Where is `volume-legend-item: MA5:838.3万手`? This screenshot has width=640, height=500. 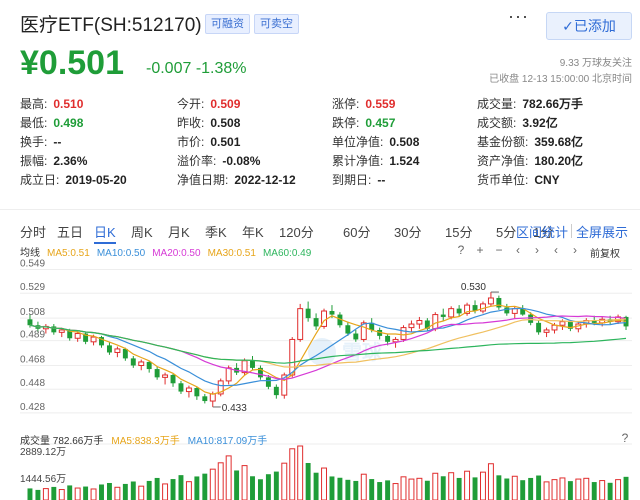 volume-legend-item: MA5:838.3万手 is located at coordinates (145, 441).